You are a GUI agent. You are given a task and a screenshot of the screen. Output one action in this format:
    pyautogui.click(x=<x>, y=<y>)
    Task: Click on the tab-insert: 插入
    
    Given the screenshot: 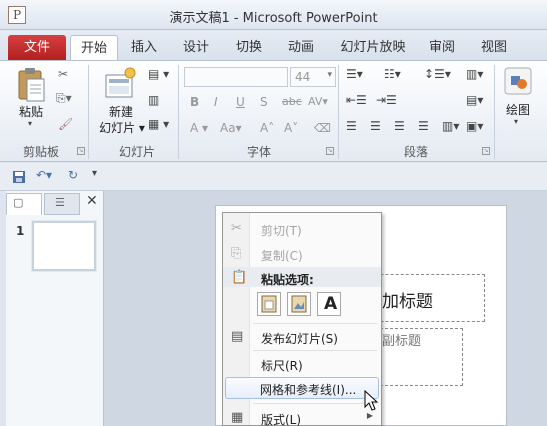 What is the action you would take?
    pyautogui.click(x=144, y=47)
    